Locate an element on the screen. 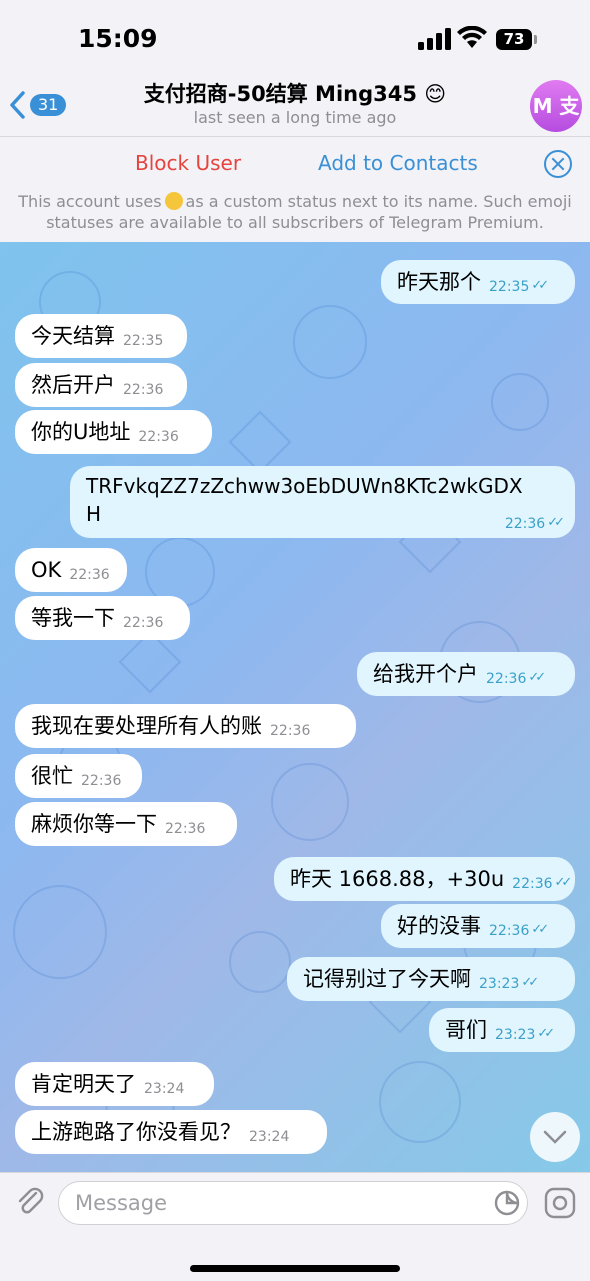 The width and height of the screenshot is (590, 1281). outgoing-message: 给我开个户 22:36 ✓✓ is located at coordinates (466, 674).